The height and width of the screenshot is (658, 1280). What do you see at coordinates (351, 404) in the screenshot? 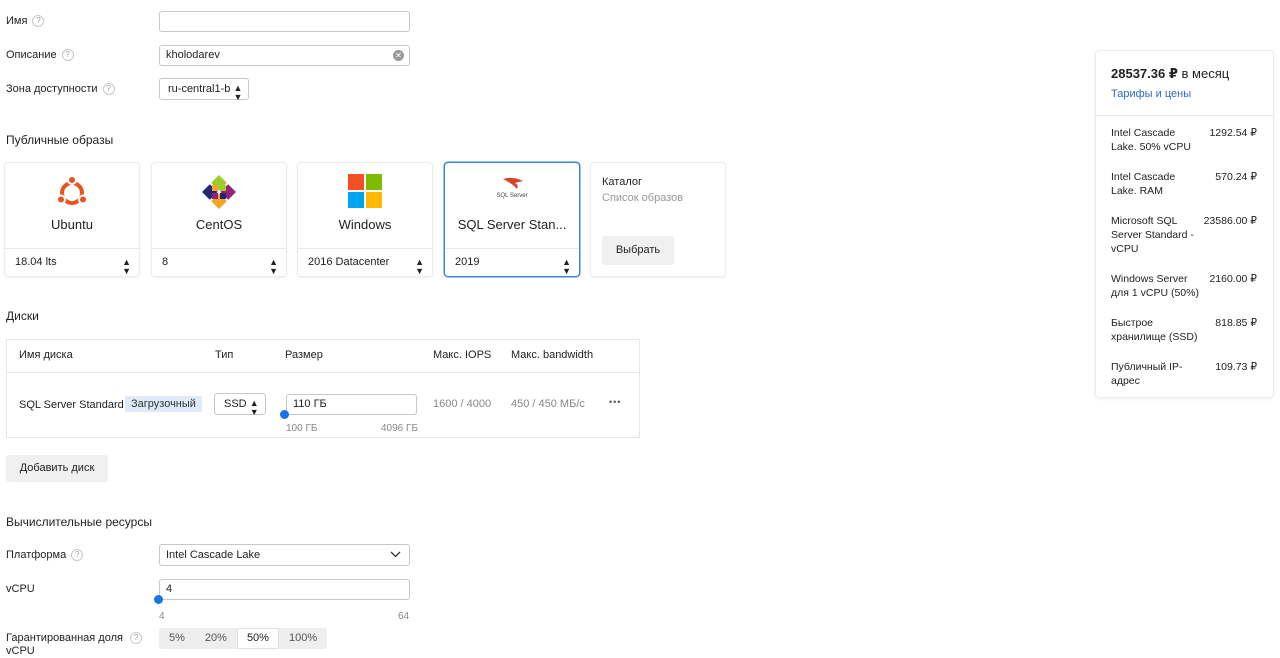
I see `disk-size-input: 110 ГБ` at bounding box center [351, 404].